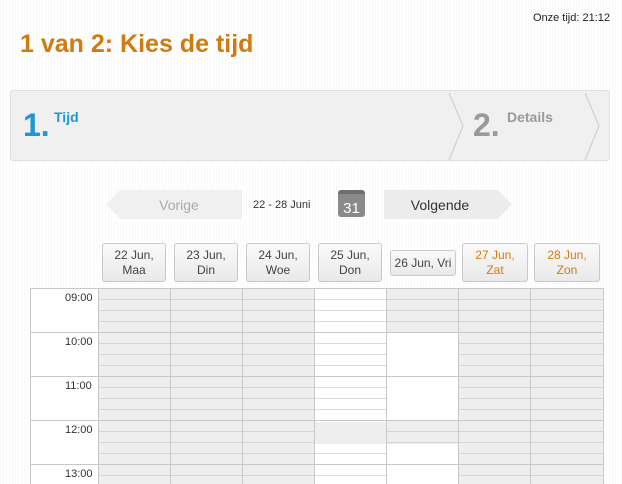 The image size is (622, 484). What do you see at coordinates (278, 255) in the screenshot?
I see `day-date: 24 Jun,` at bounding box center [278, 255].